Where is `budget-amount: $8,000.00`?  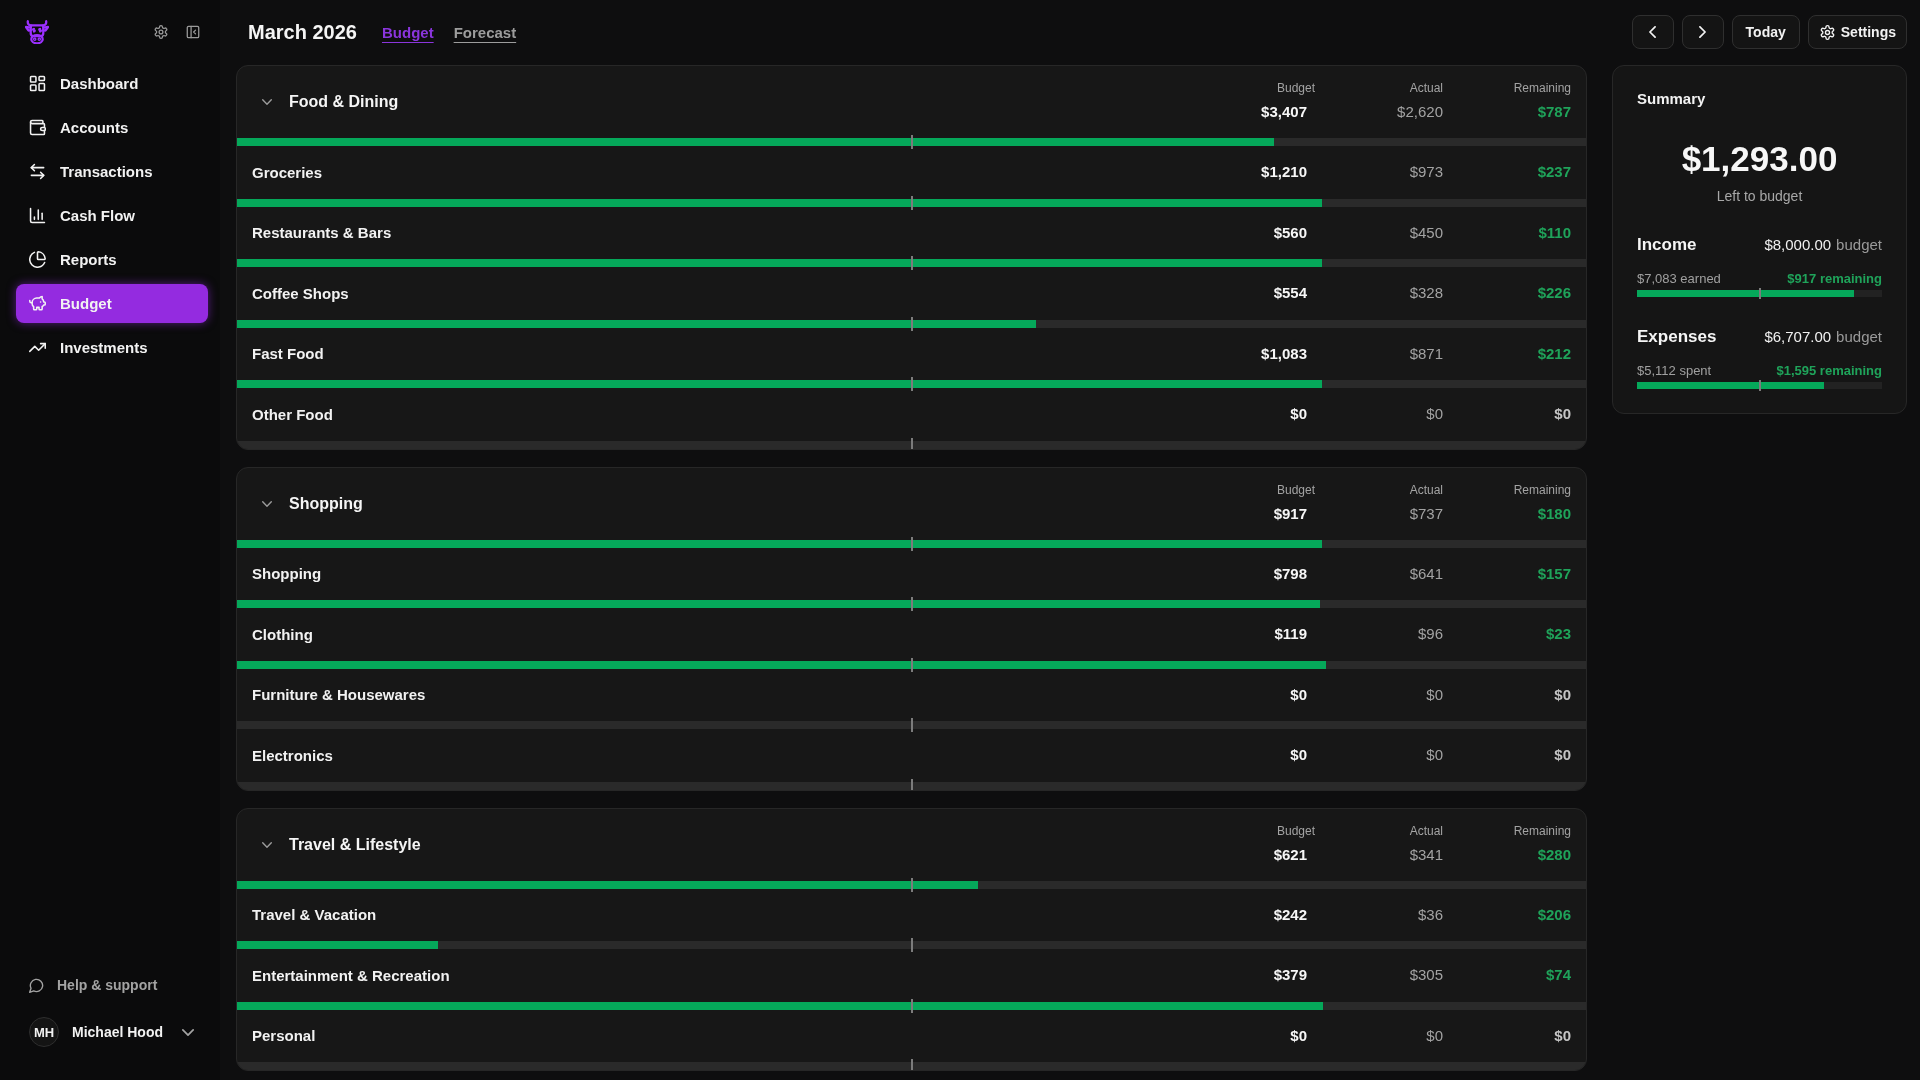 budget-amount: $8,000.00 is located at coordinates (1798, 244).